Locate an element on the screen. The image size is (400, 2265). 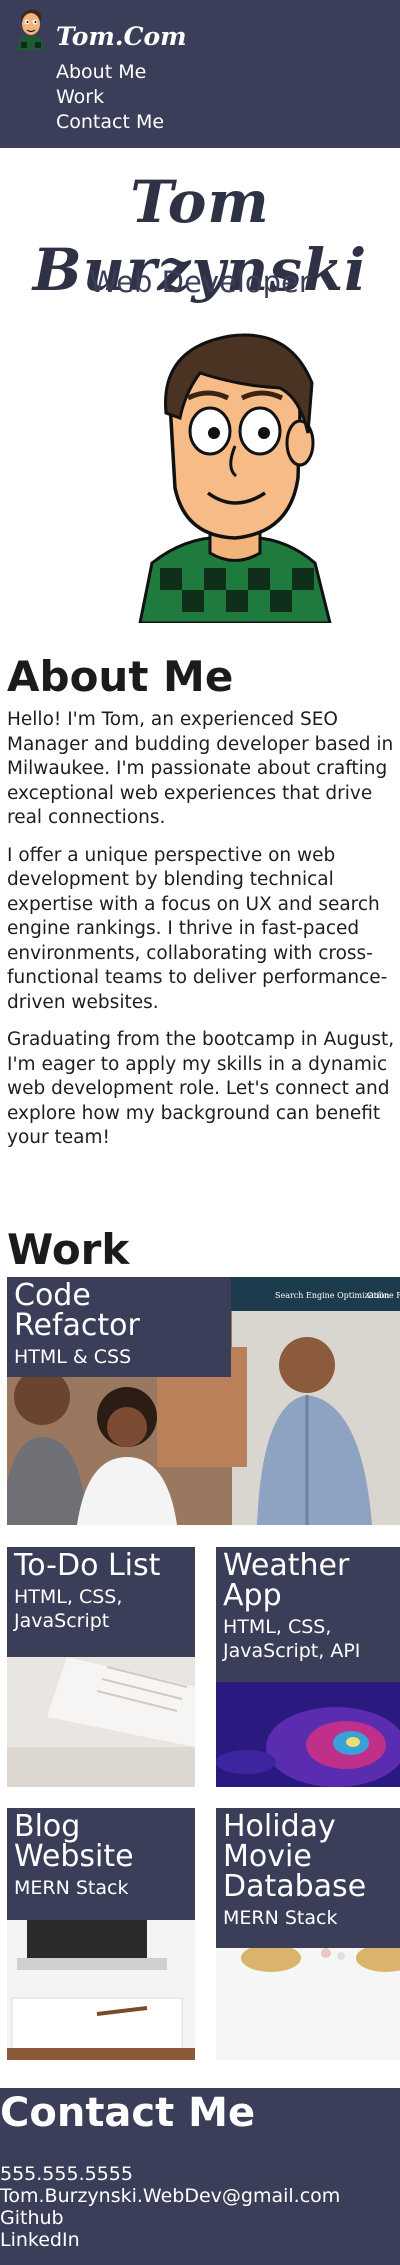
contact-email: Tom.Burzynski.WebDev@gmail.com is located at coordinates (170, 2196).